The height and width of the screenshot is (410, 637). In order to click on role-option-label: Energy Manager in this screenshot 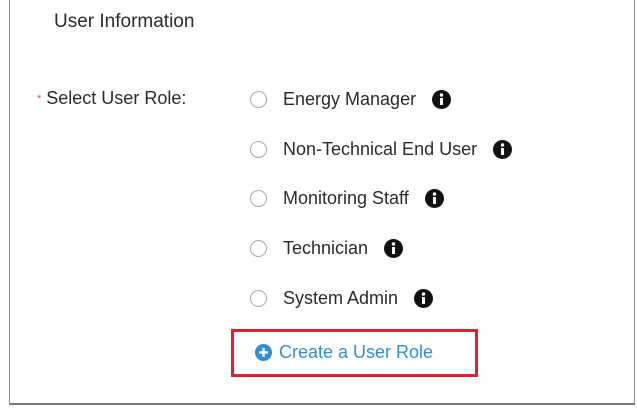, I will do `click(350, 98)`.